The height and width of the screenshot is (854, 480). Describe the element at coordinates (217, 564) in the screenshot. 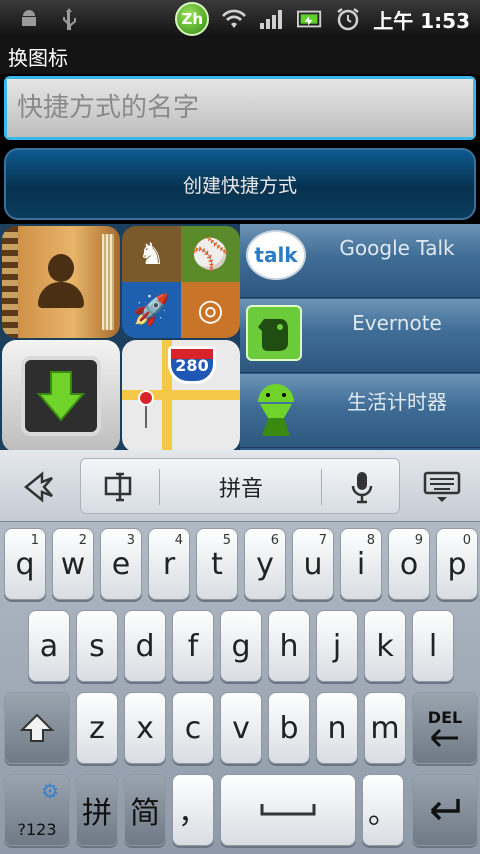

I see `key-t: t5` at that location.